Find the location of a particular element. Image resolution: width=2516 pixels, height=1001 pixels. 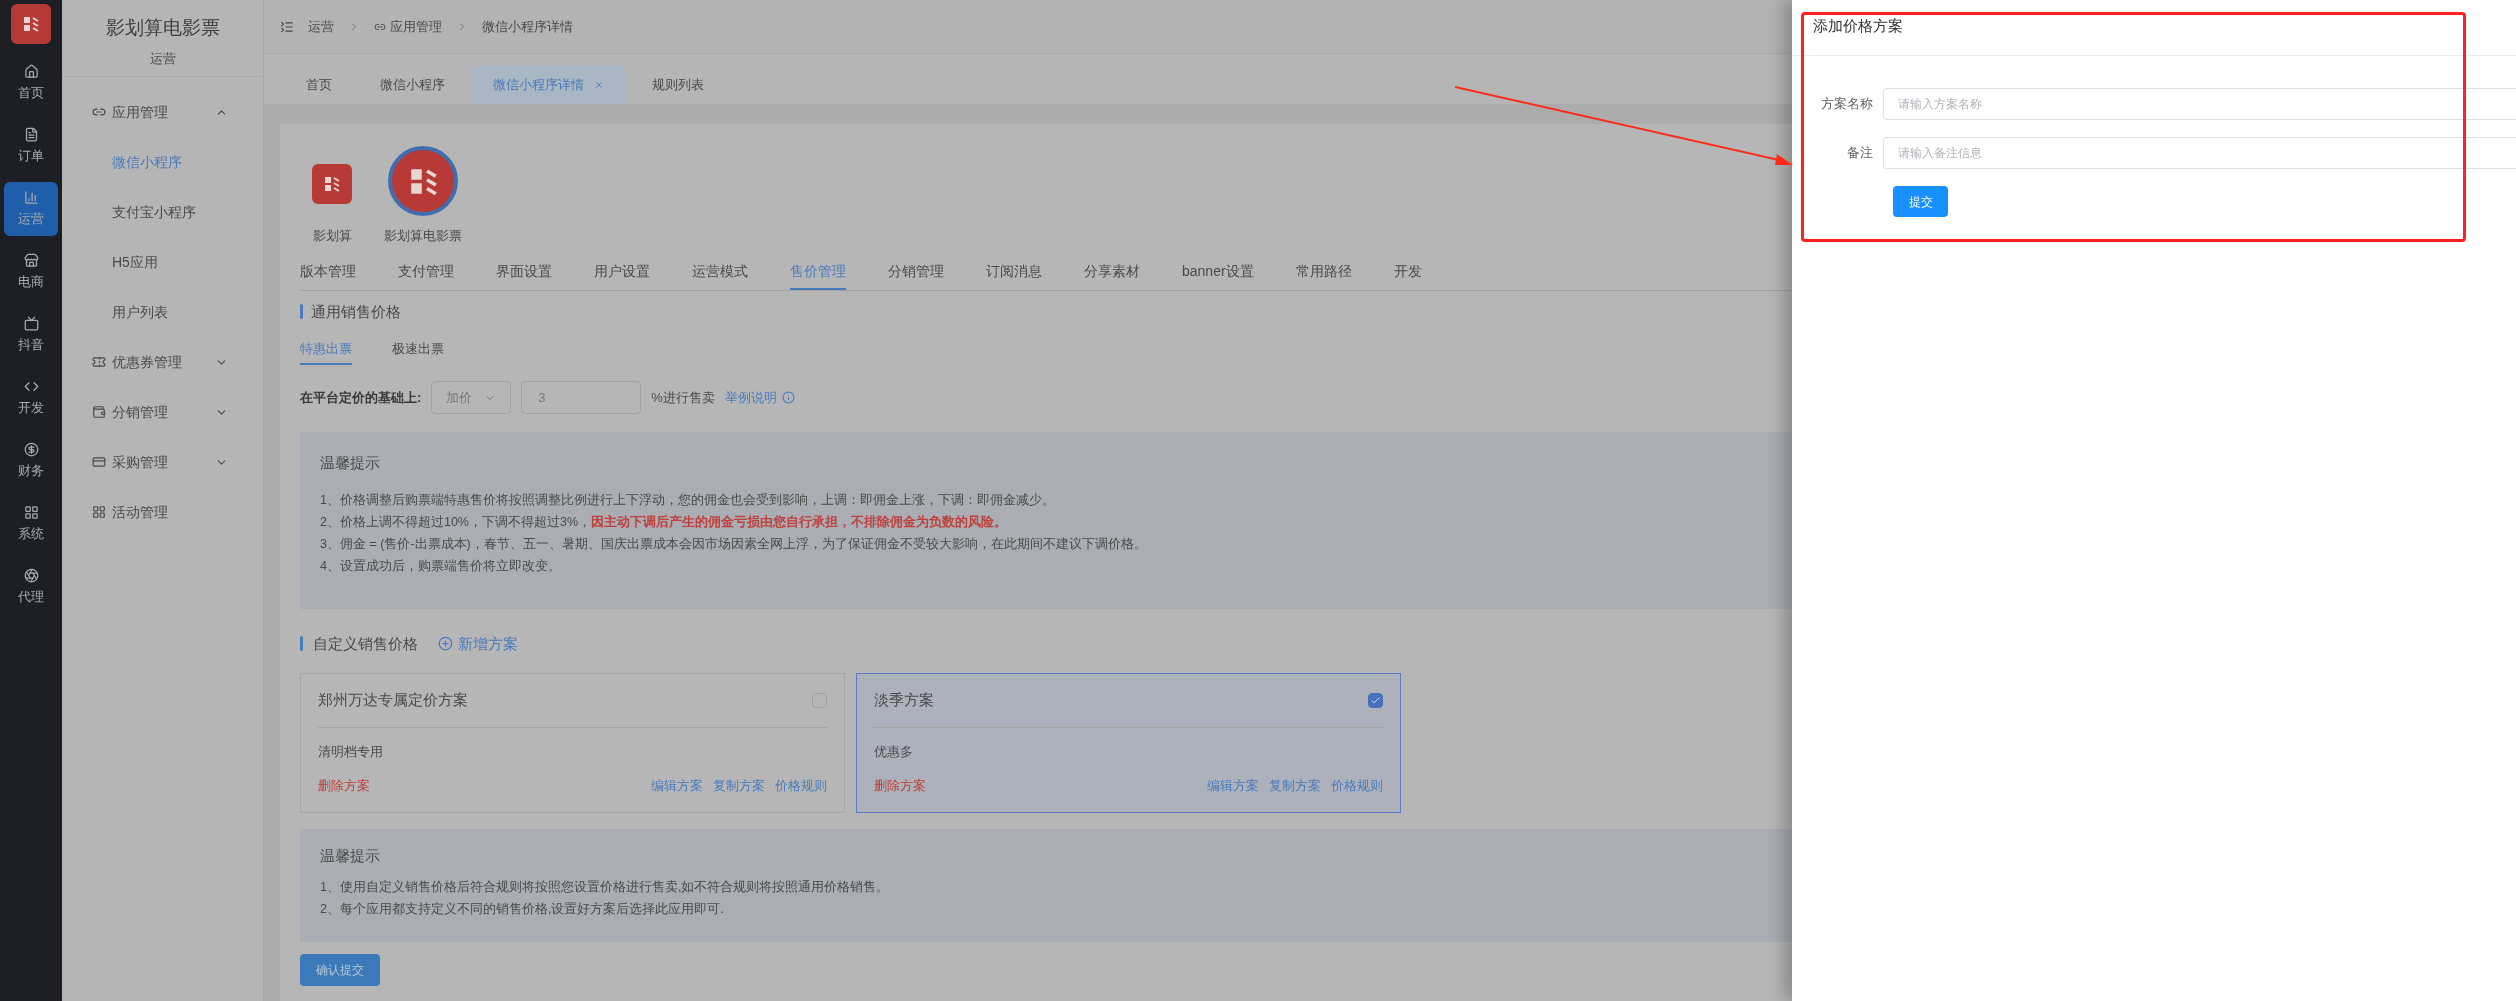

text-input: 请输入方案名称 is located at coordinates (2199, 104).